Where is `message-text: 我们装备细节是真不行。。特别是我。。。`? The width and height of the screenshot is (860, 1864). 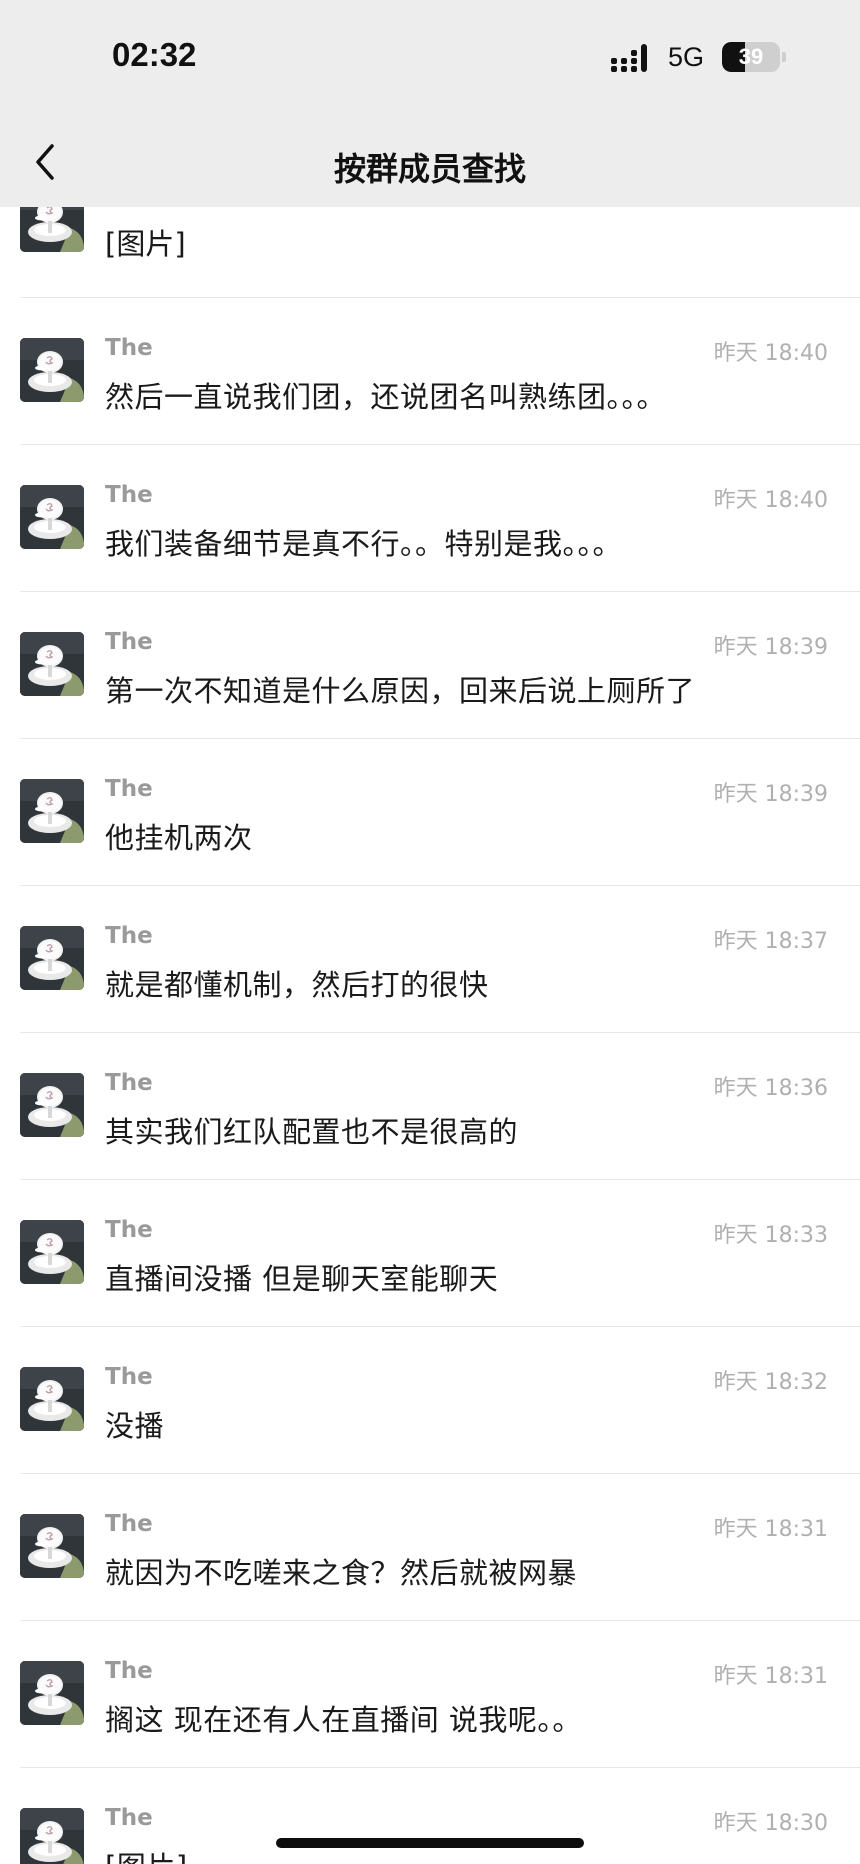 message-text: 我们装备细节是真不行。。特别是我。。。 is located at coordinates (364, 544).